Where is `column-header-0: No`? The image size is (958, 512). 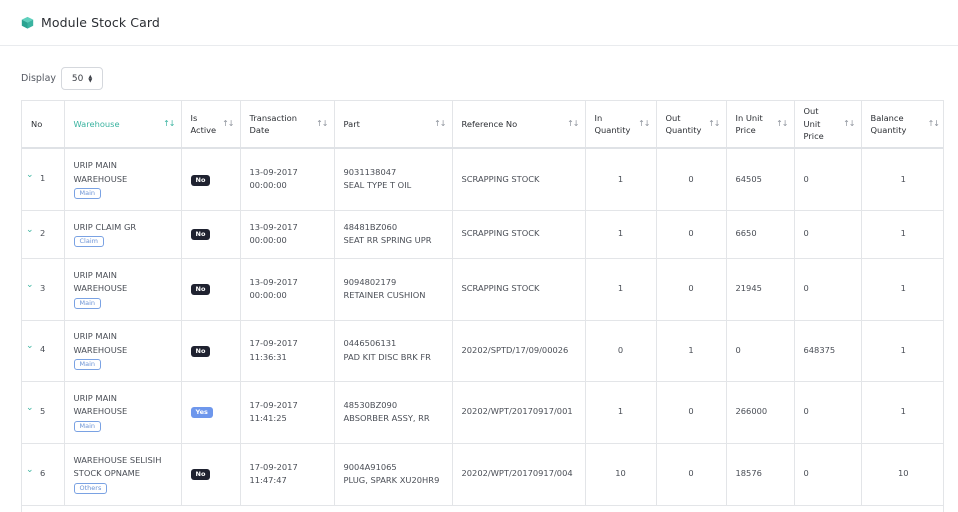
column-header-0: No is located at coordinates (43, 125).